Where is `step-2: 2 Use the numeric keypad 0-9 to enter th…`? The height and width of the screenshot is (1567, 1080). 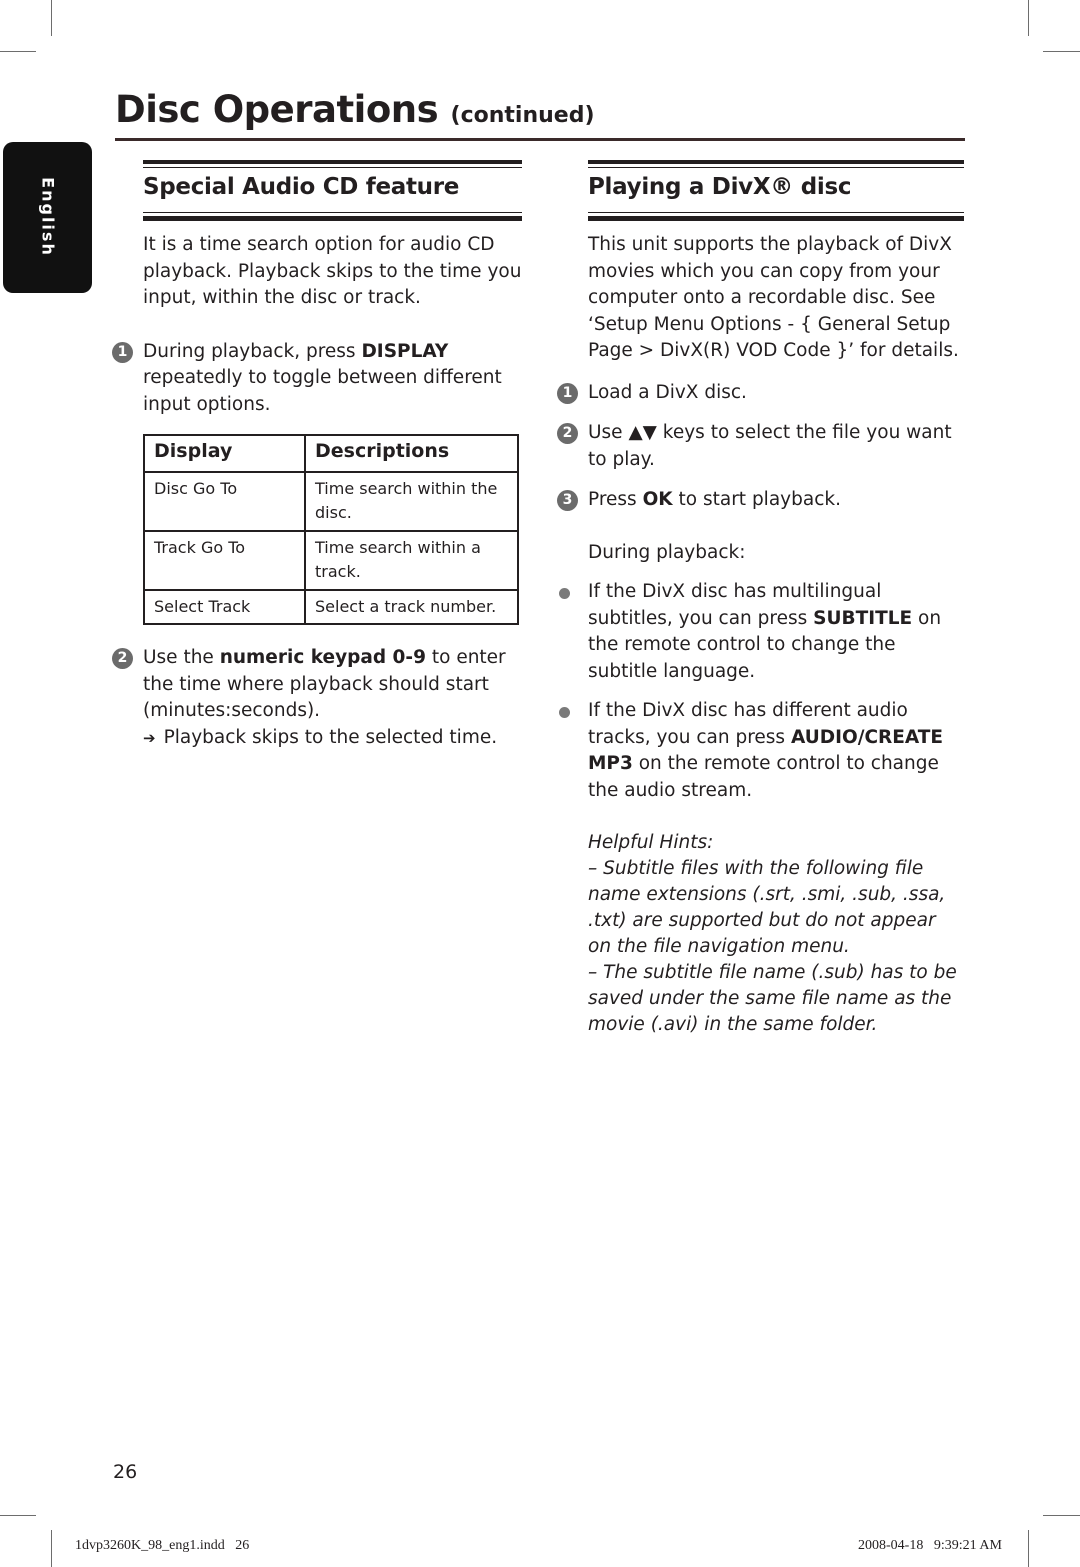 step-2: 2 Use the numeric keypad 0-9 to enter th… is located at coordinates (317, 698).